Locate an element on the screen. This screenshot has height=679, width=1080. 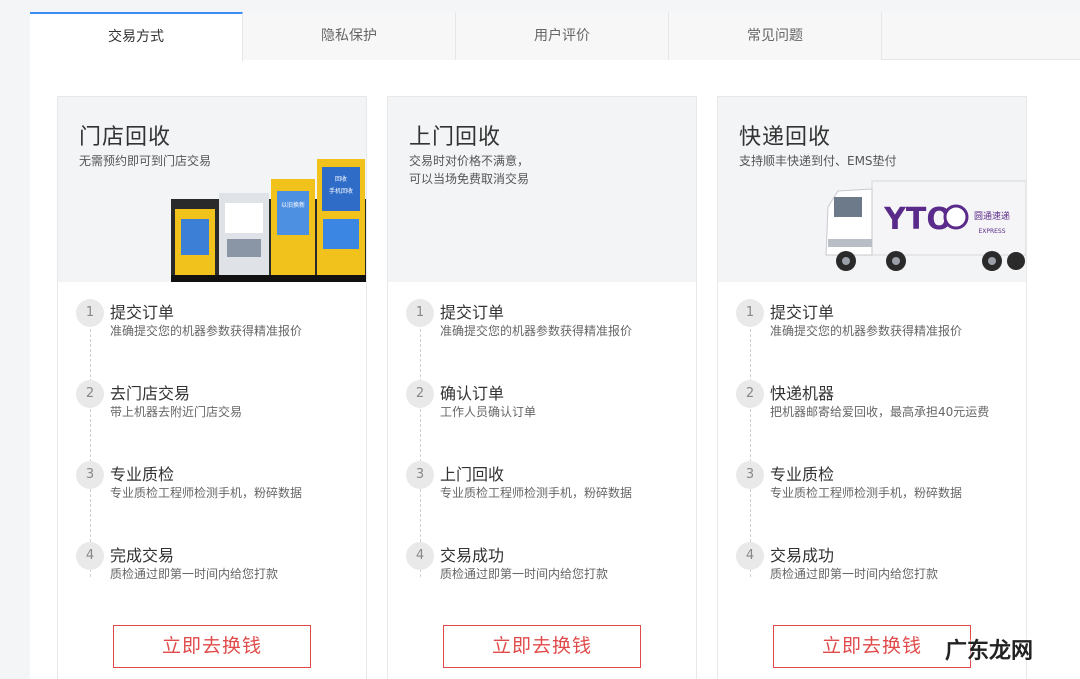
tab-bar: 交易方式 隐私保护 用户评价 常见问题 is located at coordinates (555, 36).